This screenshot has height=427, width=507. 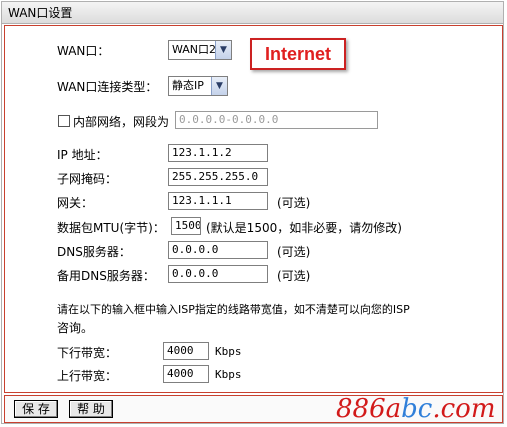 I want to click on gateway-hint: (可选), so click(x=294, y=203).